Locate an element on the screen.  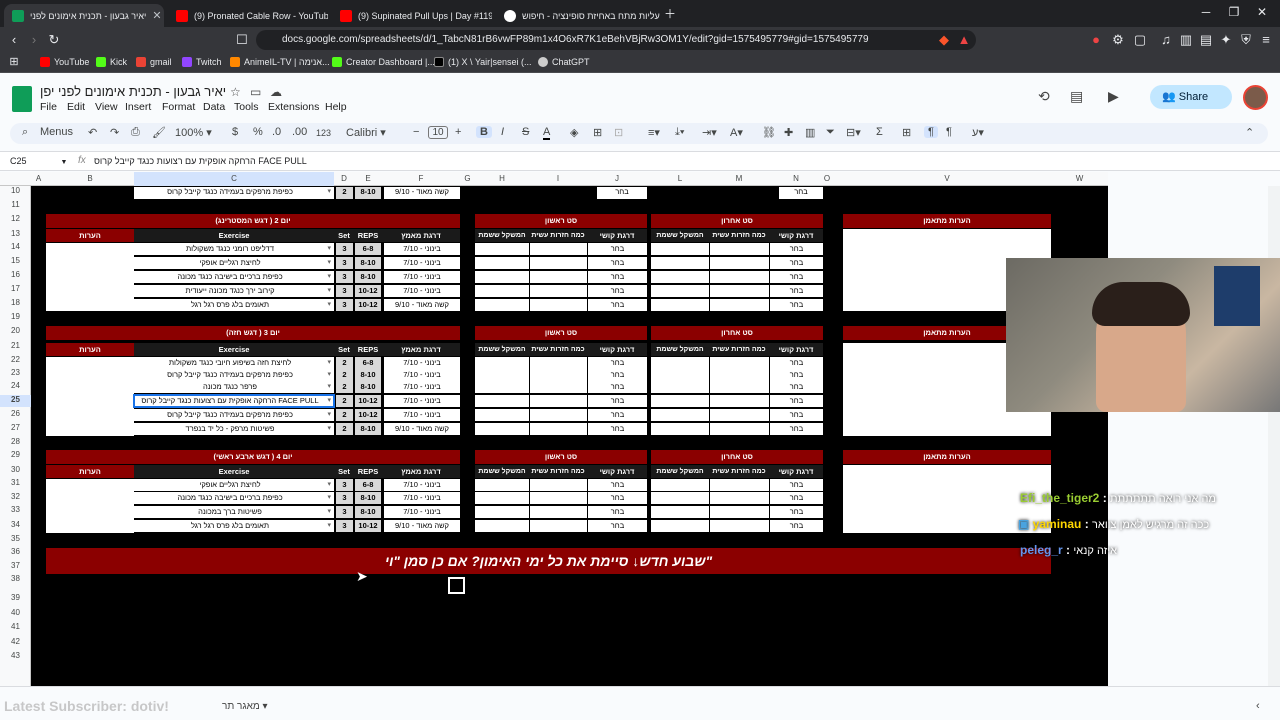
row-header: 29 is located at coordinates (15, 456).